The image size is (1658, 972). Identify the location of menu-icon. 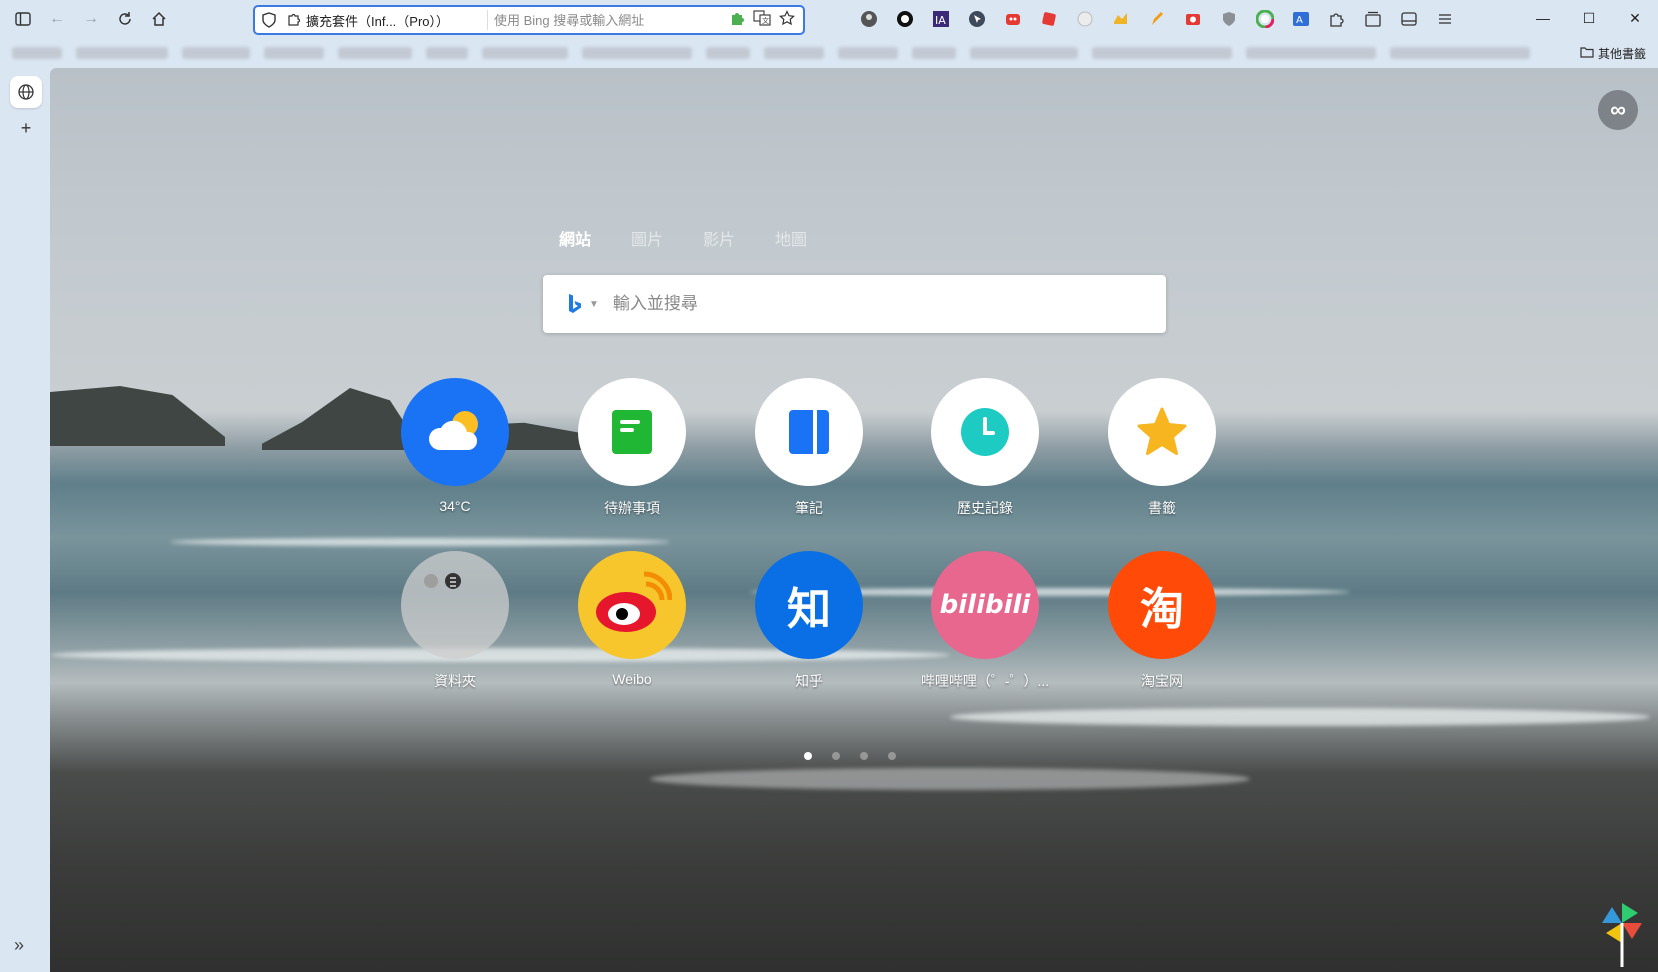
(1445, 19).